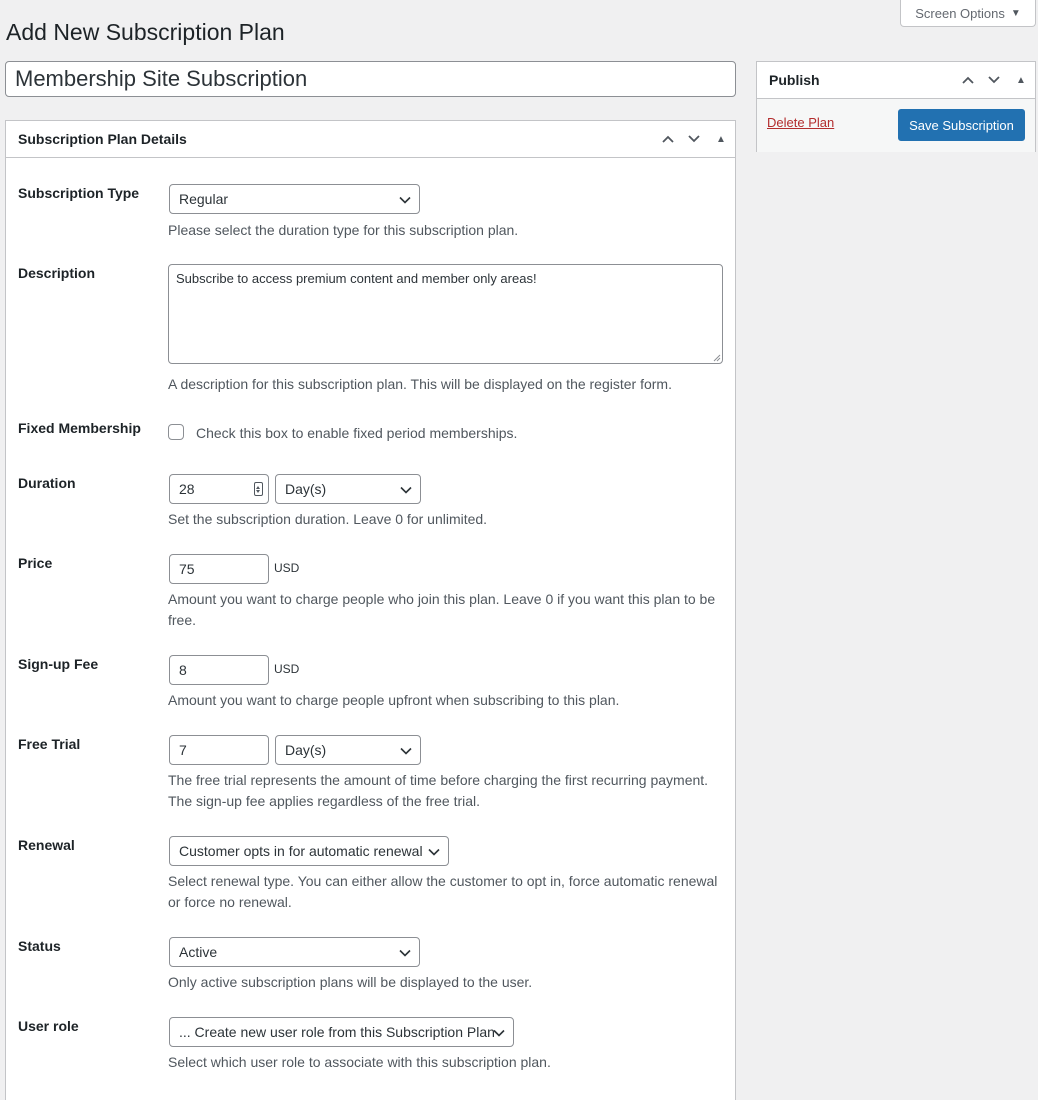 This screenshot has width=1038, height=1100. Describe the element at coordinates (717, 358) in the screenshot. I see `resize-grip-icon` at that location.